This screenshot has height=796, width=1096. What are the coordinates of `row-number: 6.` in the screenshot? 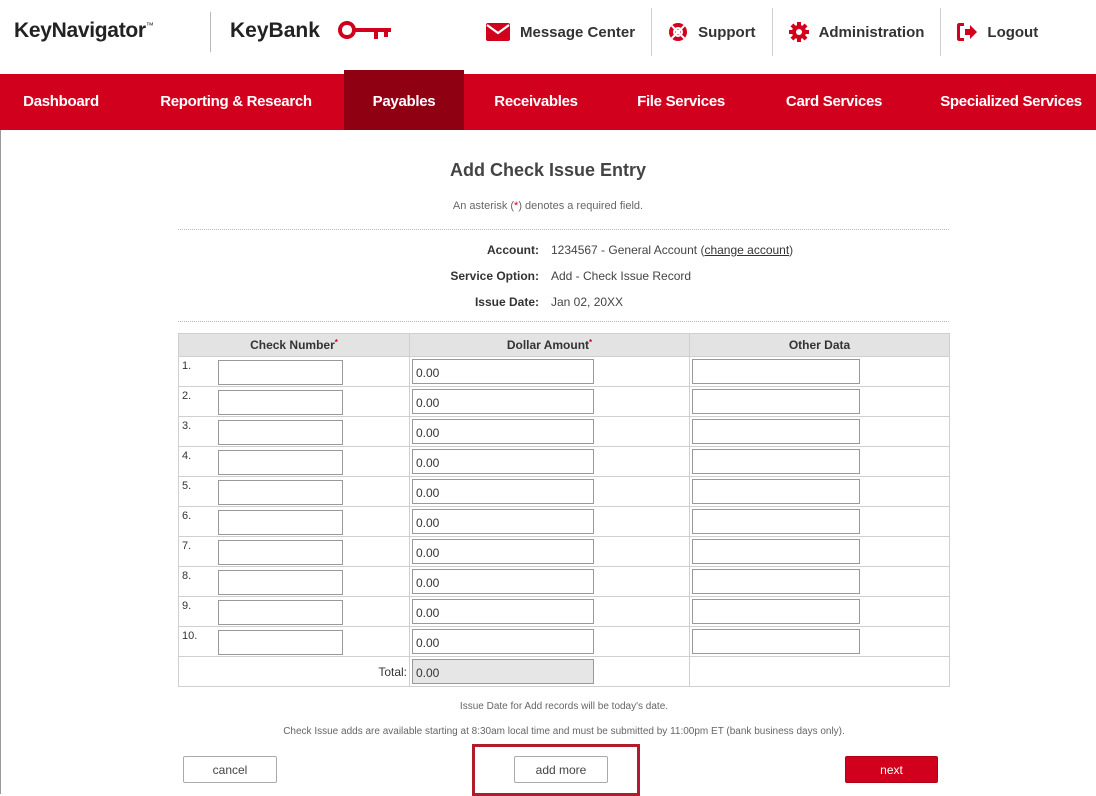 It's located at (187, 516).